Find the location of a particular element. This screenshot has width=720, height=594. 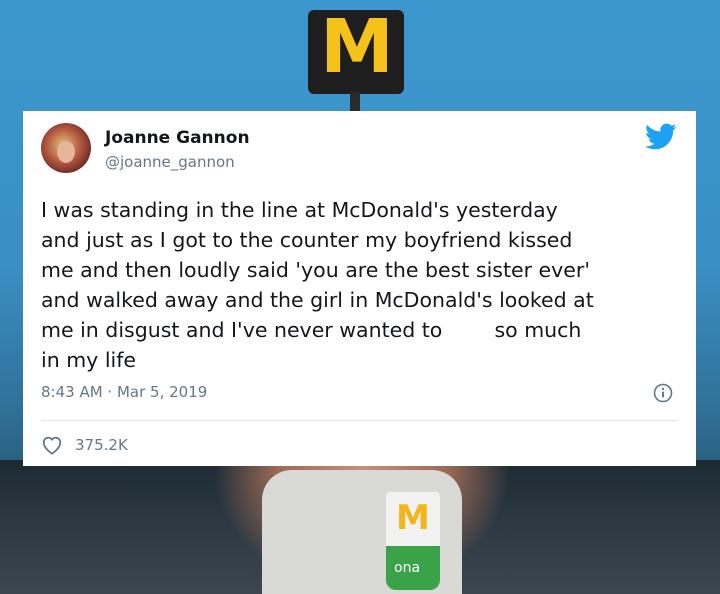

like-button: 375.2K is located at coordinates (84, 445).